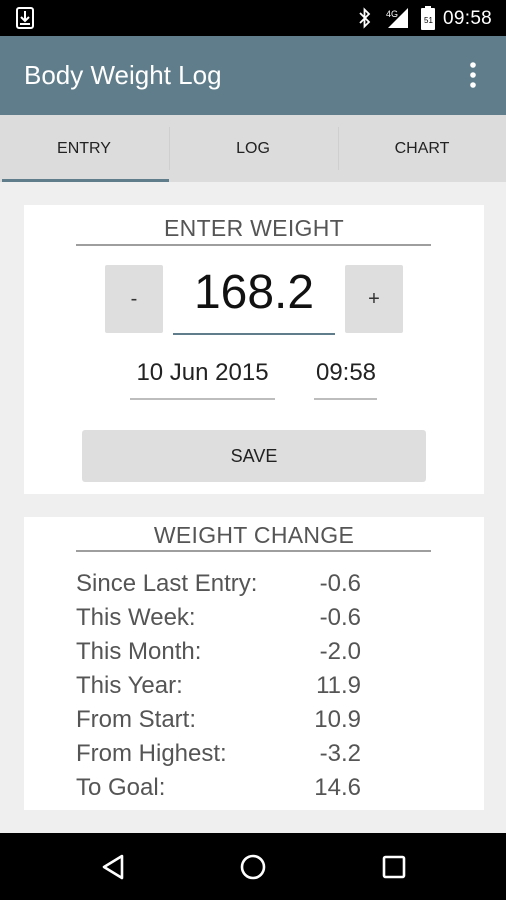 The image size is (506, 900). I want to click on active-tab-indicator, so click(85, 180).